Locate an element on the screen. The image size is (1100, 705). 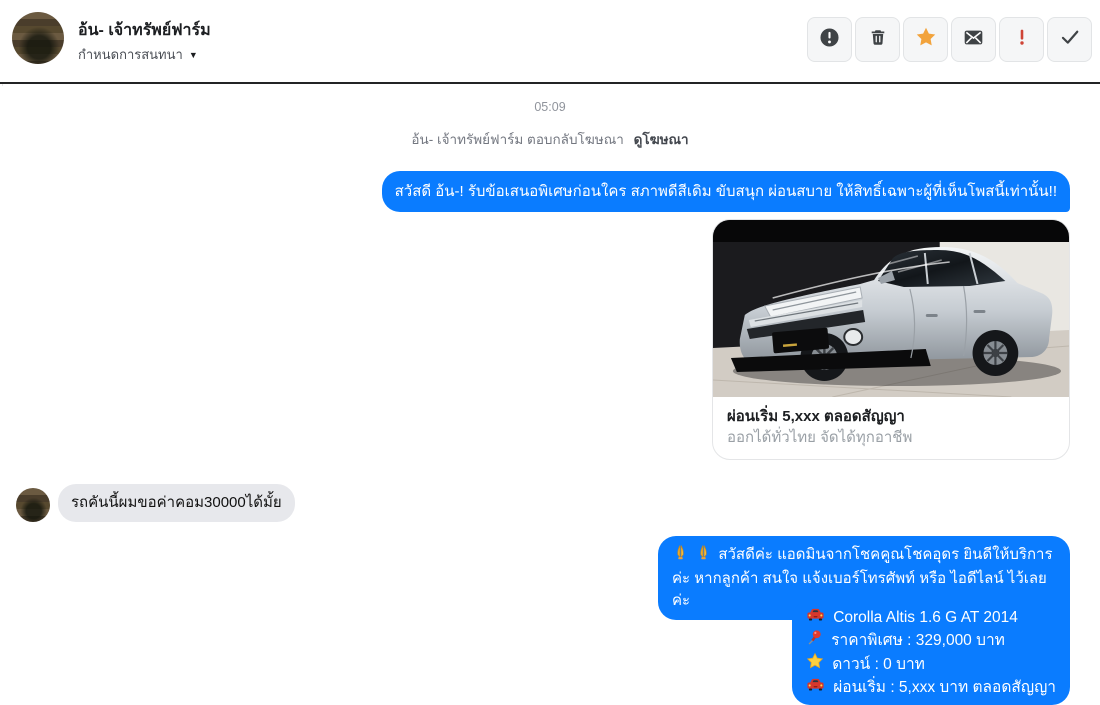
trash-icon is located at coordinates (878, 39).